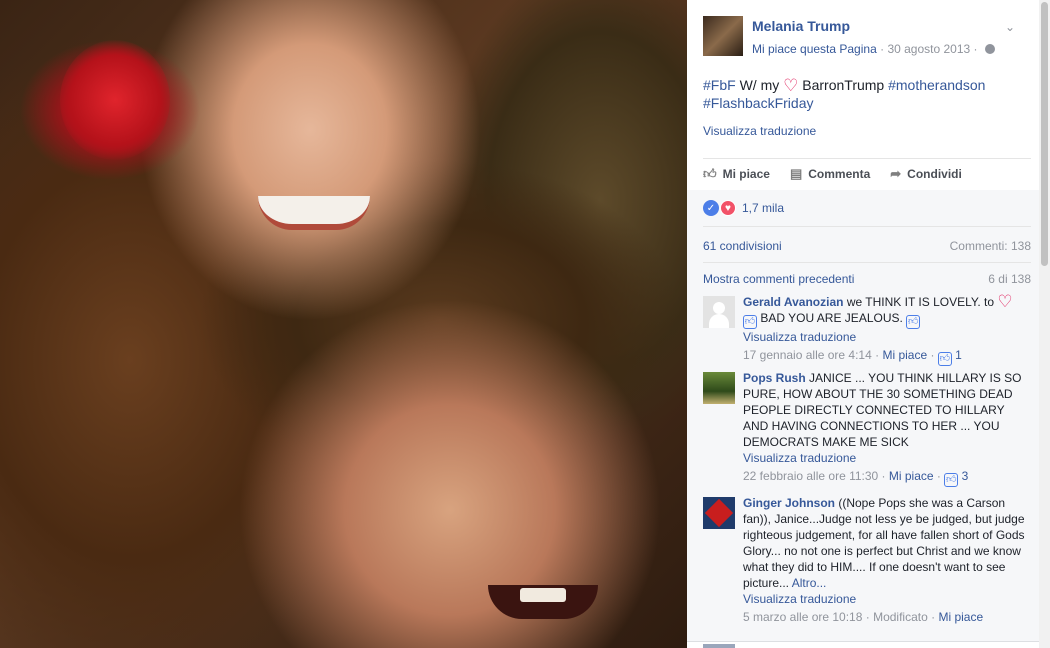 The height and width of the screenshot is (648, 1050). I want to click on comment-label: Commenta, so click(839, 174).